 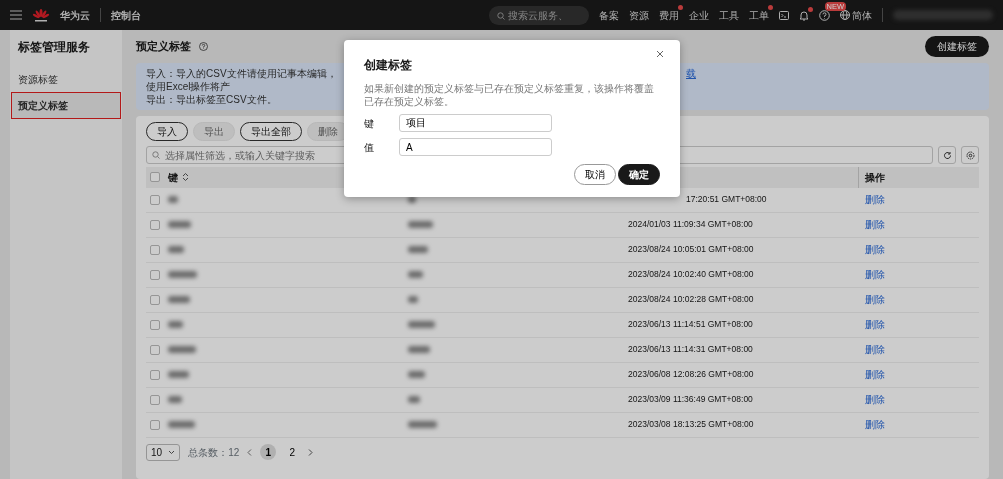 What do you see at coordinates (173, 177) in the screenshot?
I see `column-header: 键` at bounding box center [173, 177].